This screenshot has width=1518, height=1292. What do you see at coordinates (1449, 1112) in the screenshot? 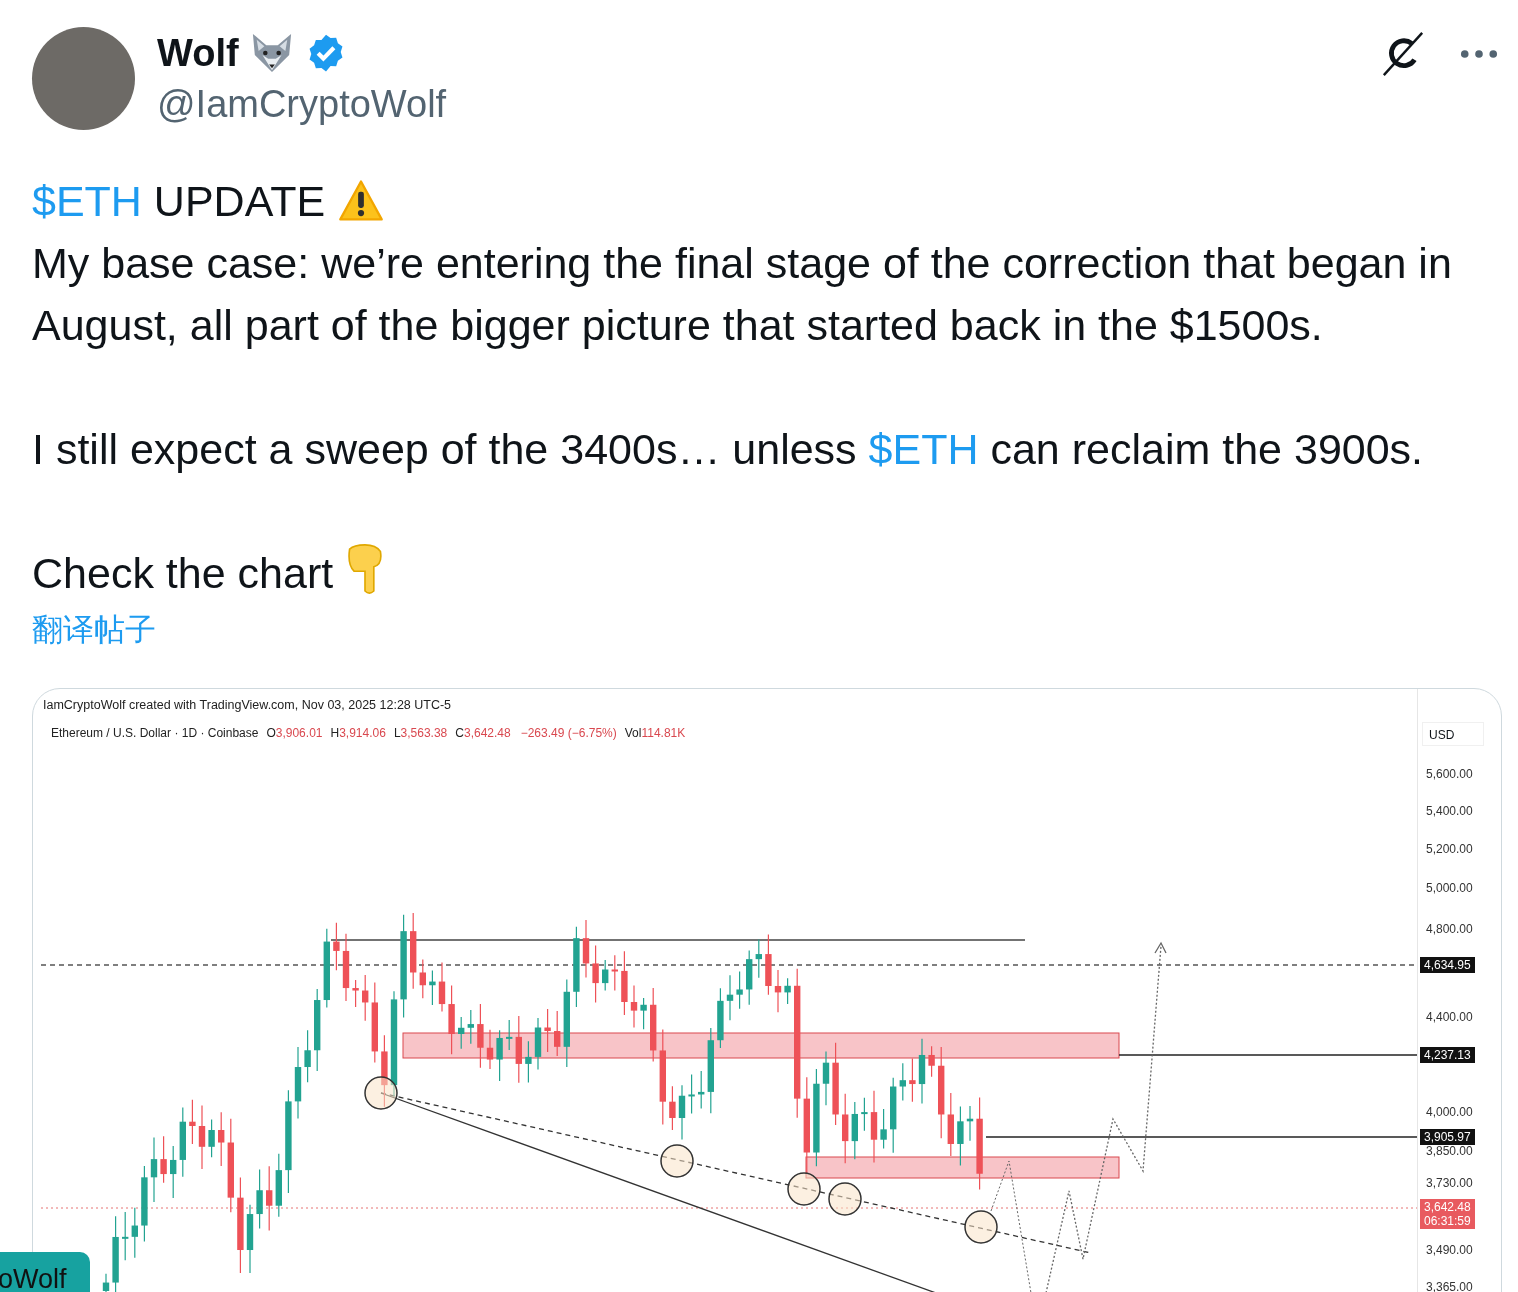
I see `price-axis-label: 4,000.00` at bounding box center [1449, 1112].